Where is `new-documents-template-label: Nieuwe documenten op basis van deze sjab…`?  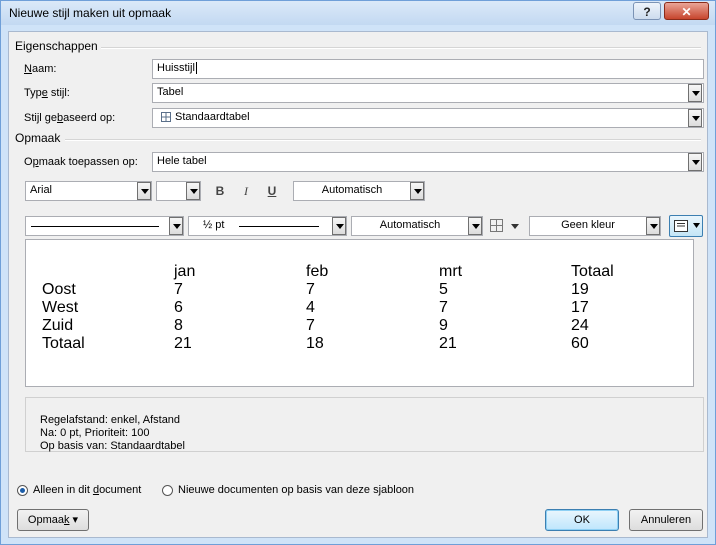 new-documents-template-label: Nieuwe documenten op basis van deze sjab… is located at coordinates (296, 490).